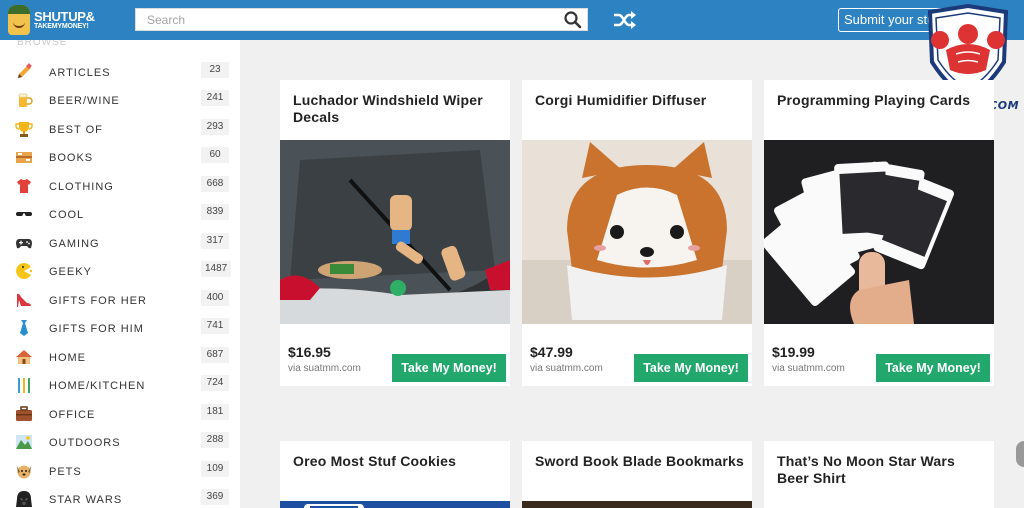 This screenshot has height=508, width=1024. I want to click on browse-heading: BROWSE, so click(42, 44).